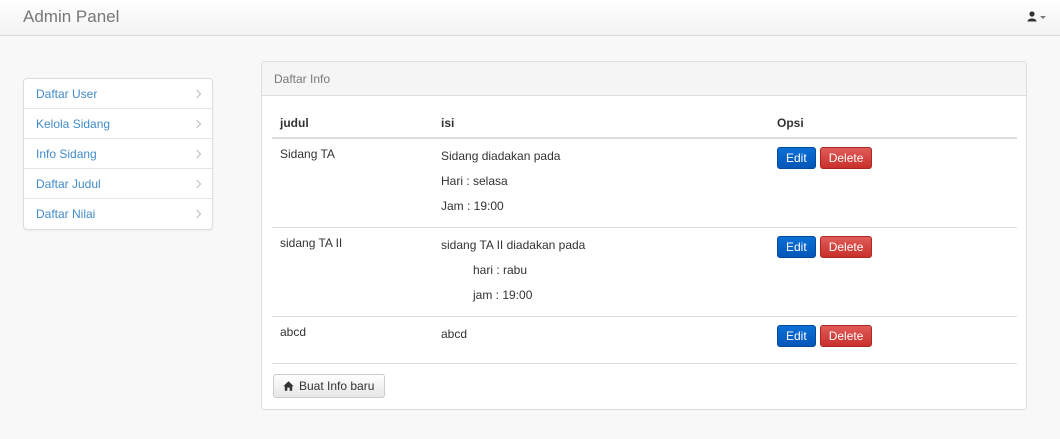 The image size is (1060, 439). I want to click on isi-line: Hari : selasa, so click(474, 181).